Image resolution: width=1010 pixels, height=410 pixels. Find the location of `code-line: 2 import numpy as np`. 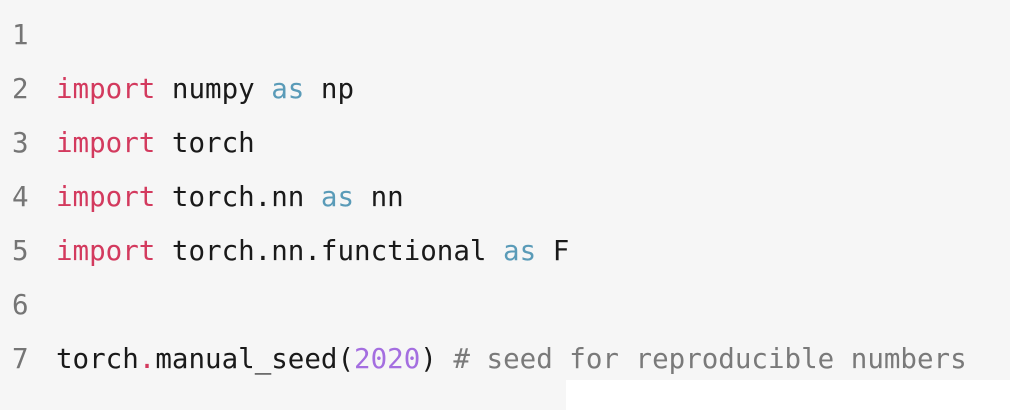

code-line: 2 import numpy as np is located at coordinates (483, 89).